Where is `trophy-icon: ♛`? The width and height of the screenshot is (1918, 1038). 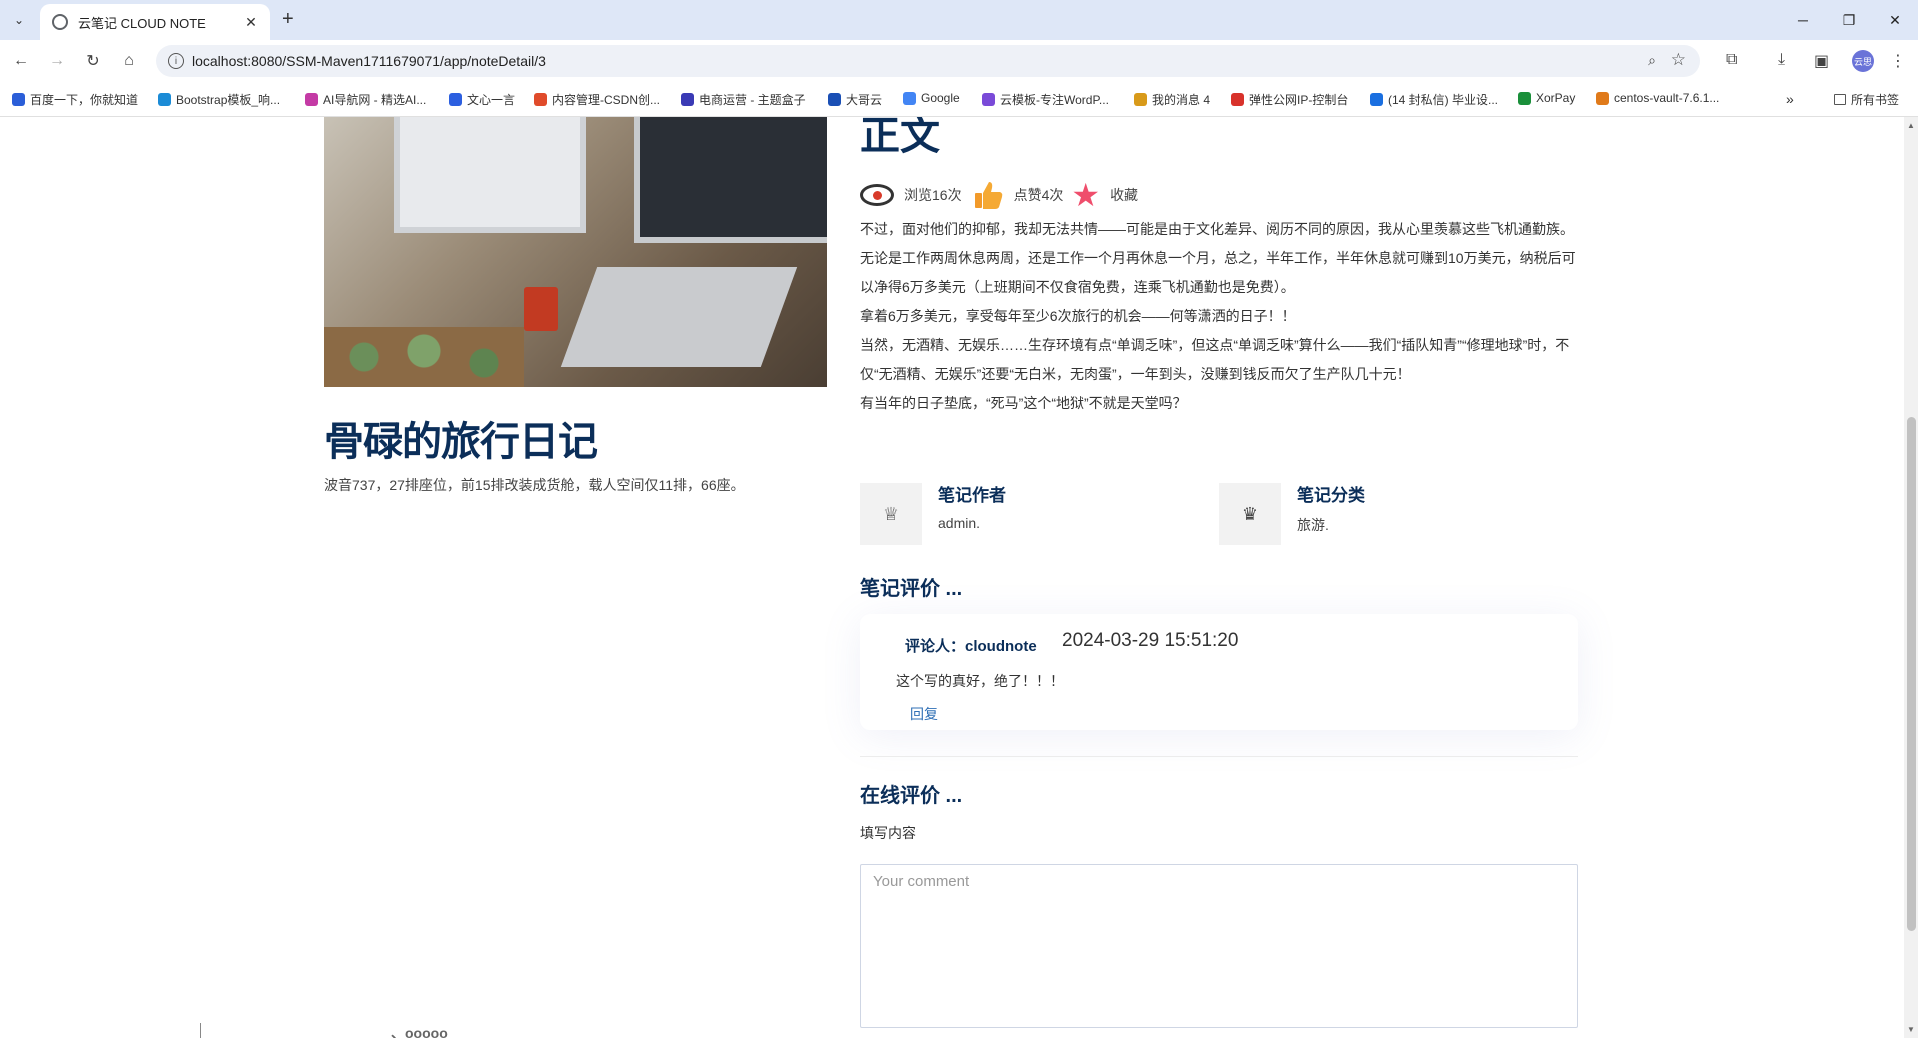 trophy-icon: ♛ is located at coordinates (1250, 514).